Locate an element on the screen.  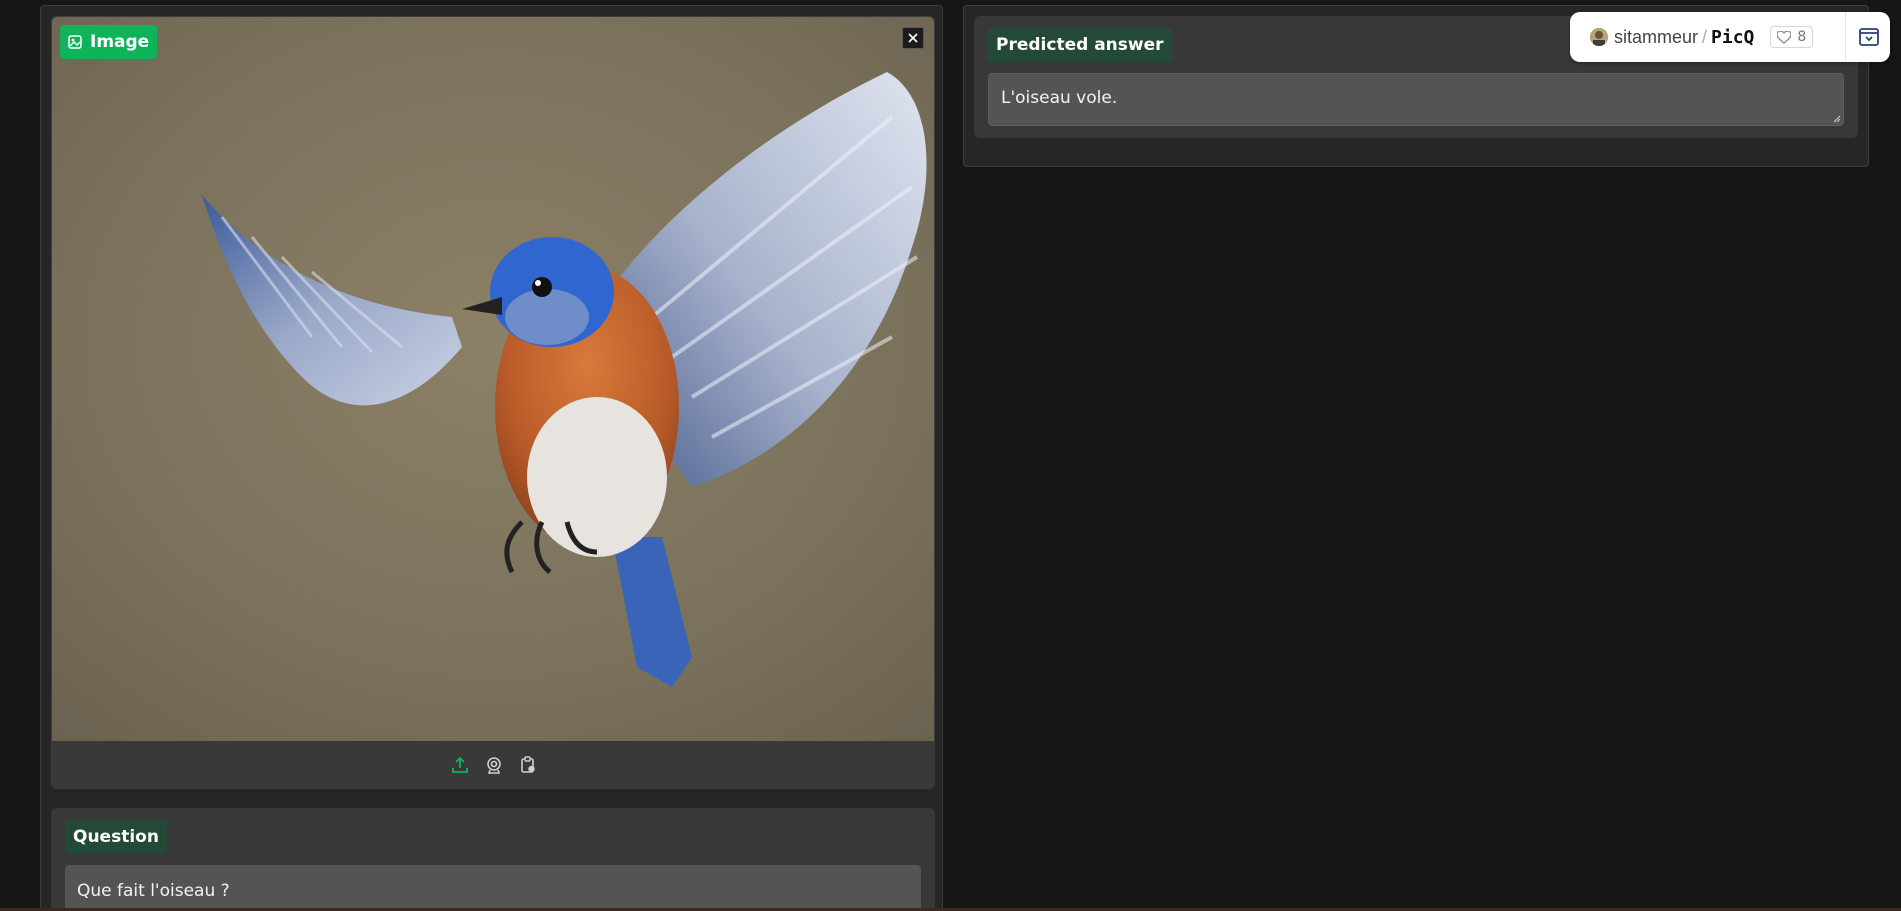
embed-button is located at coordinates (1869, 37).